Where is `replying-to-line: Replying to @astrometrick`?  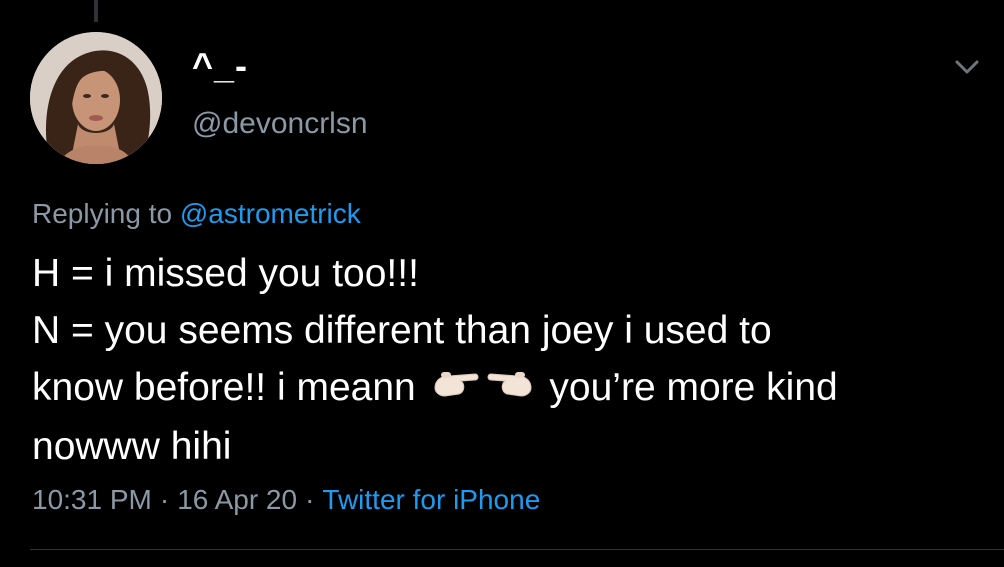 replying-to-line: Replying to @astrometrick is located at coordinates (196, 214).